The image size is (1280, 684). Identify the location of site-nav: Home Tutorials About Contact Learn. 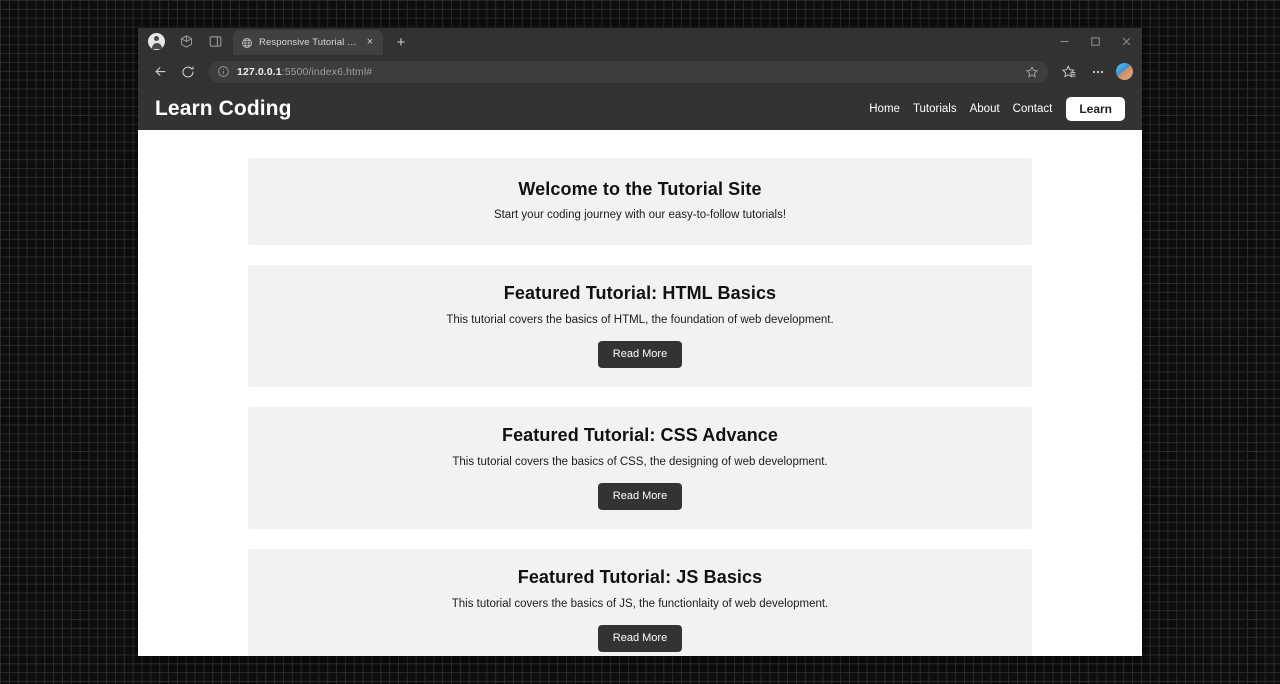
(997, 109).